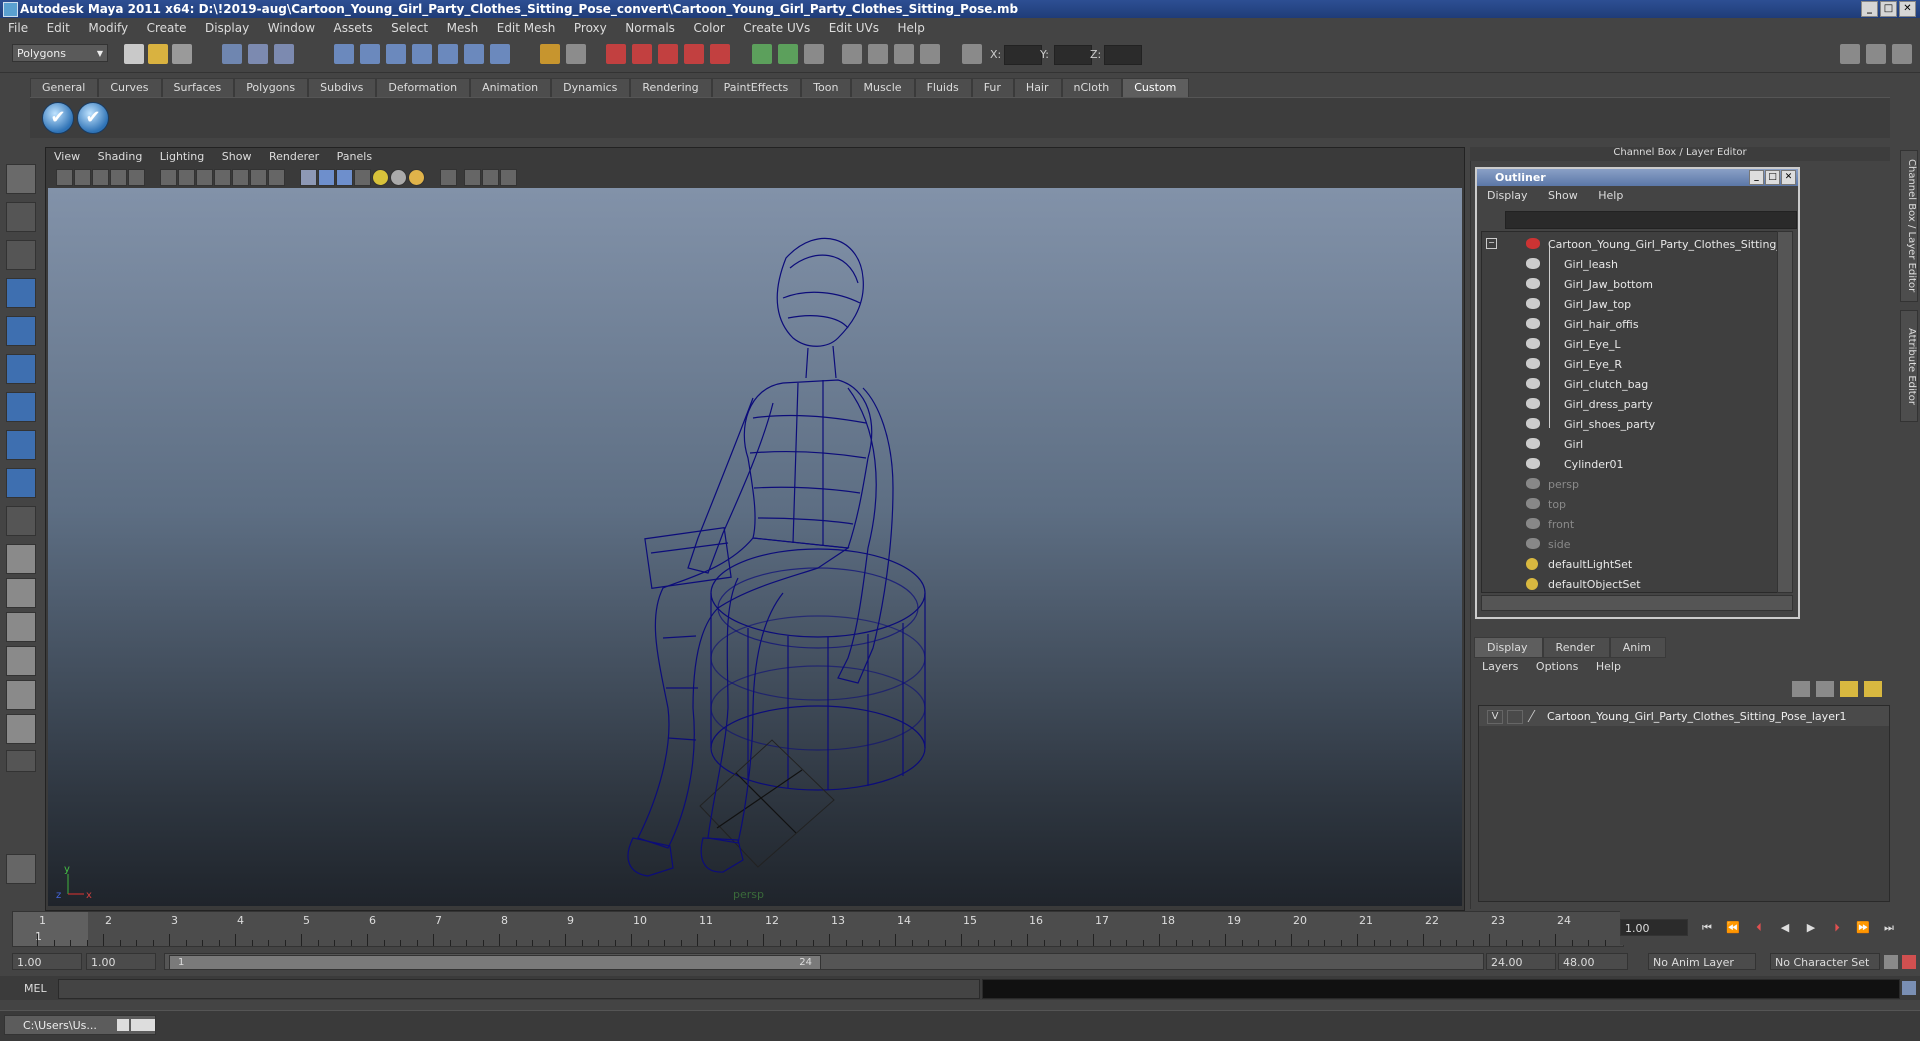 The image size is (1920, 1041). Describe the element at coordinates (276, 177) in the screenshot. I see `safe-title-icon` at that location.